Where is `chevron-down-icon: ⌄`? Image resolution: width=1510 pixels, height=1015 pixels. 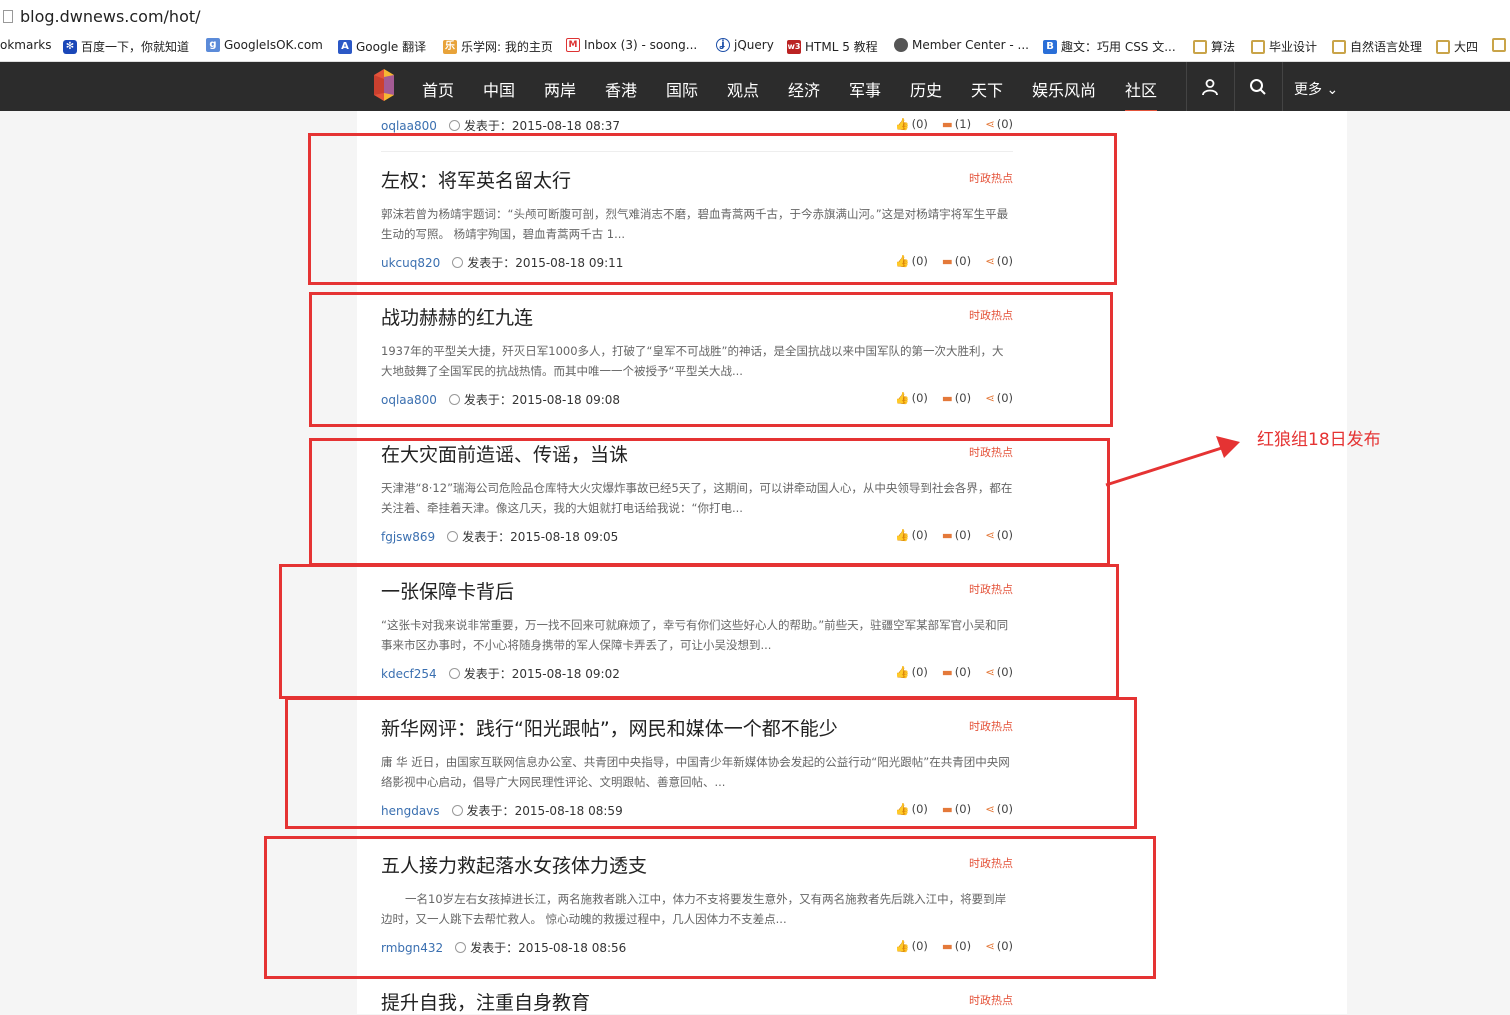 chevron-down-icon: ⌄ is located at coordinates (1332, 90).